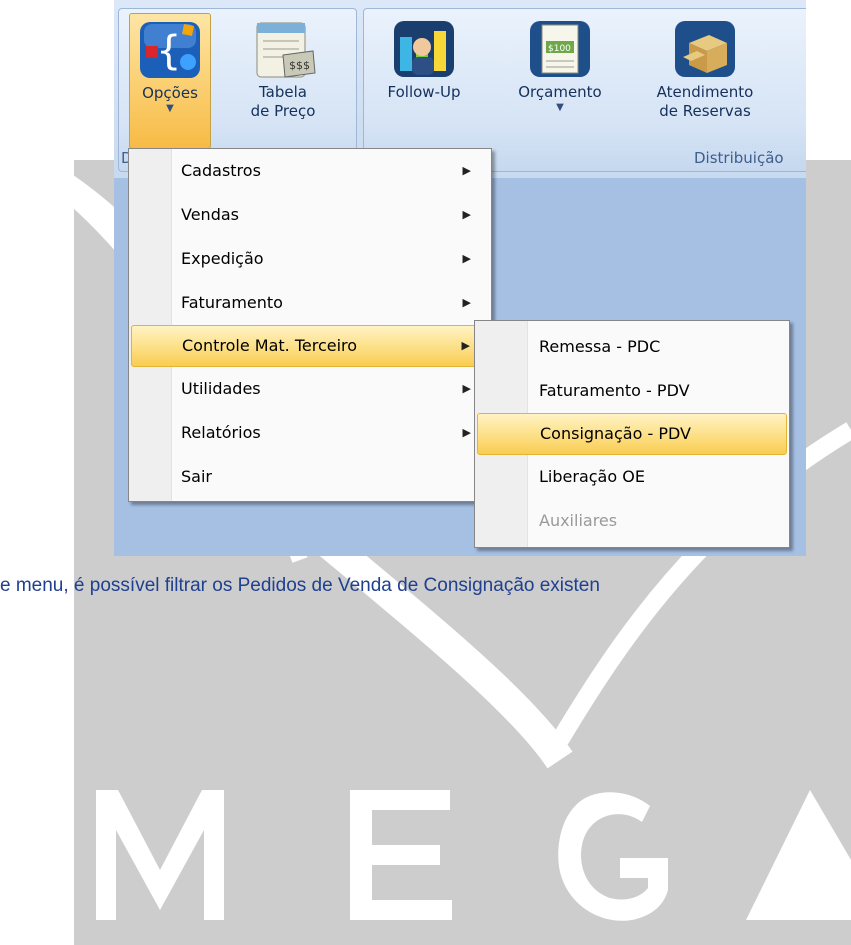  I want to click on atendimento-label-line1: Atendimento, so click(705, 92).